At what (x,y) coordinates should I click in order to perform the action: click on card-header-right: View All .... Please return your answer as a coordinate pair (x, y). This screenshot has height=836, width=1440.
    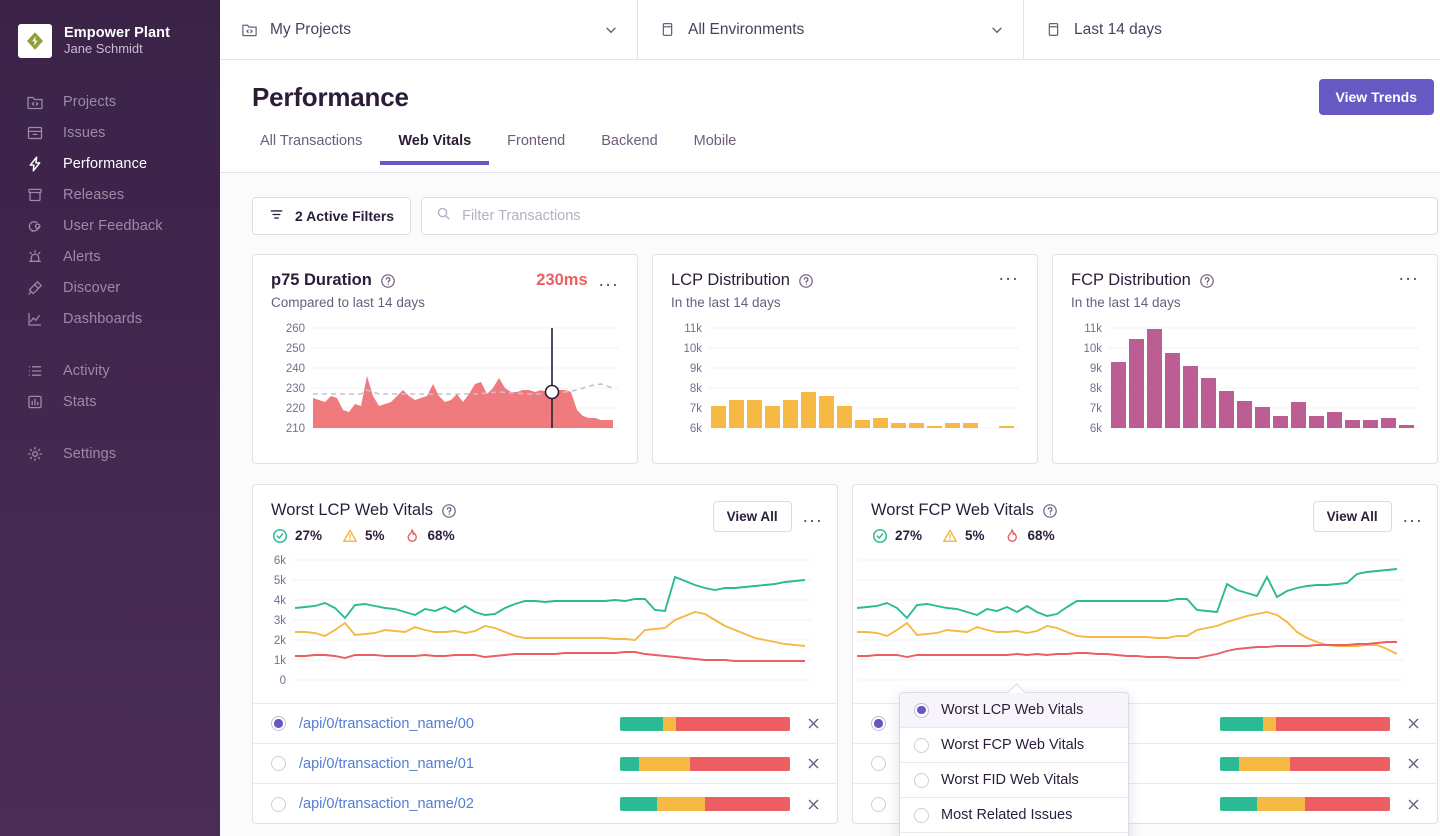
    Looking at the image, I should click on (767, 516).